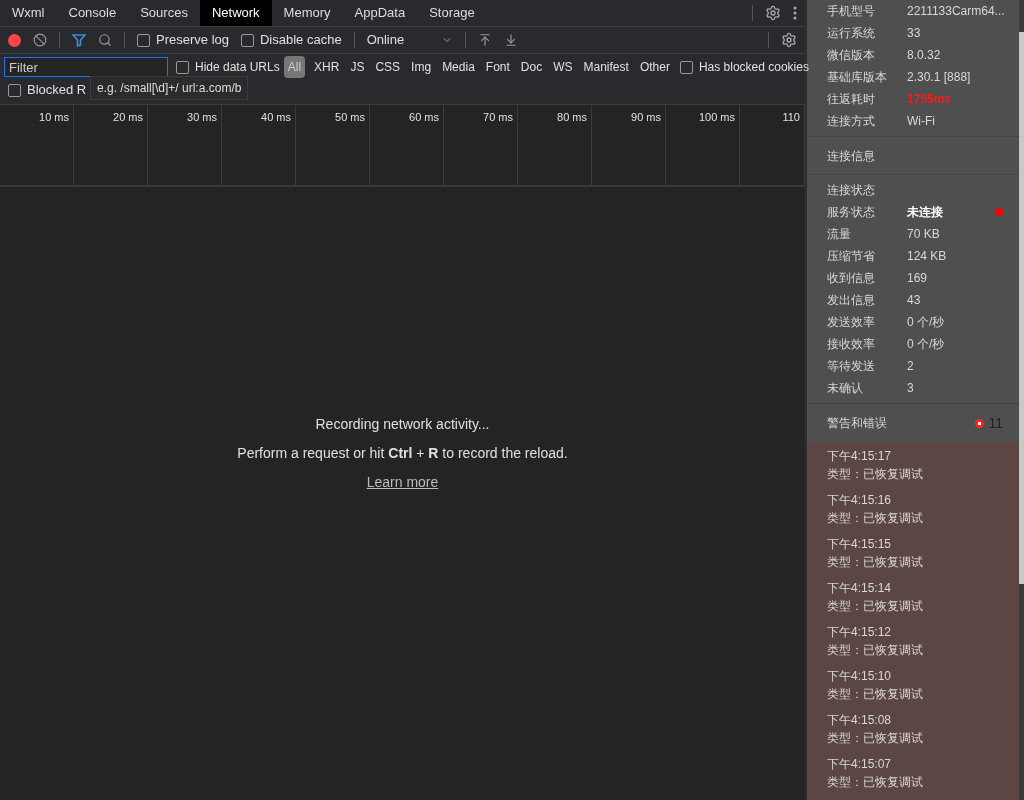 This screenshot has height=800, width=1024. I want to click on type-filter: Doc, so click(531, 67).